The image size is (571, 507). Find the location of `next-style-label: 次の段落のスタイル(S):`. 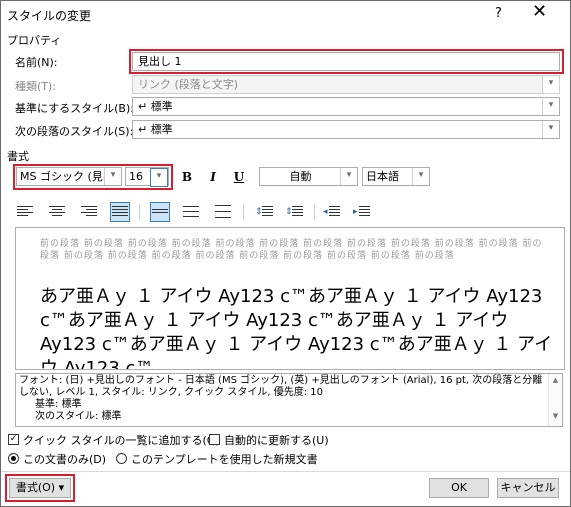

next-style-label: 次の段落のスタイル(S): is located at coordinates (74, 131).